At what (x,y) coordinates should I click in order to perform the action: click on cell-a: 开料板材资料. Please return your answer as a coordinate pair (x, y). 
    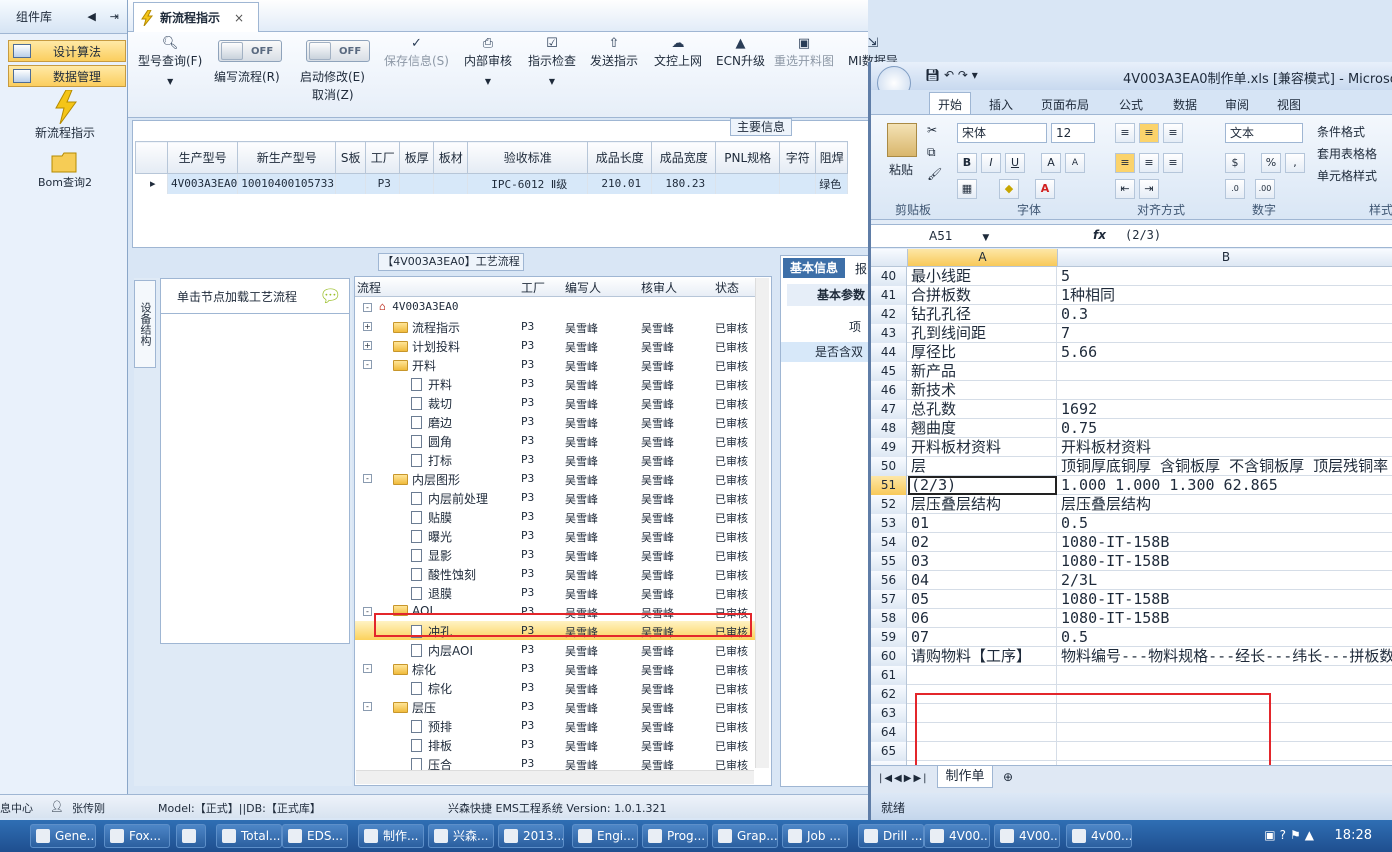
    Looking at the image, I should click on (982, 447).